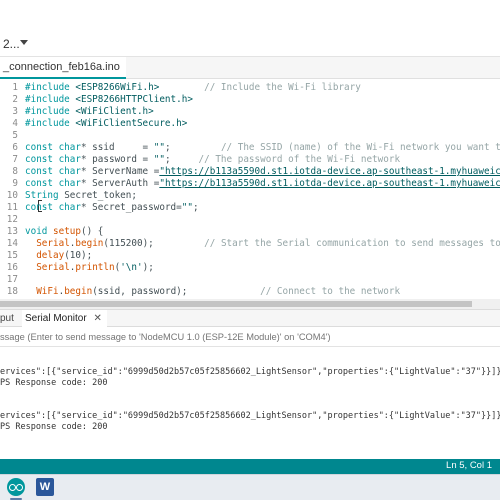 This screenshot has height=500, width=500. I want to click on taskbar: W, so click(250, 487).